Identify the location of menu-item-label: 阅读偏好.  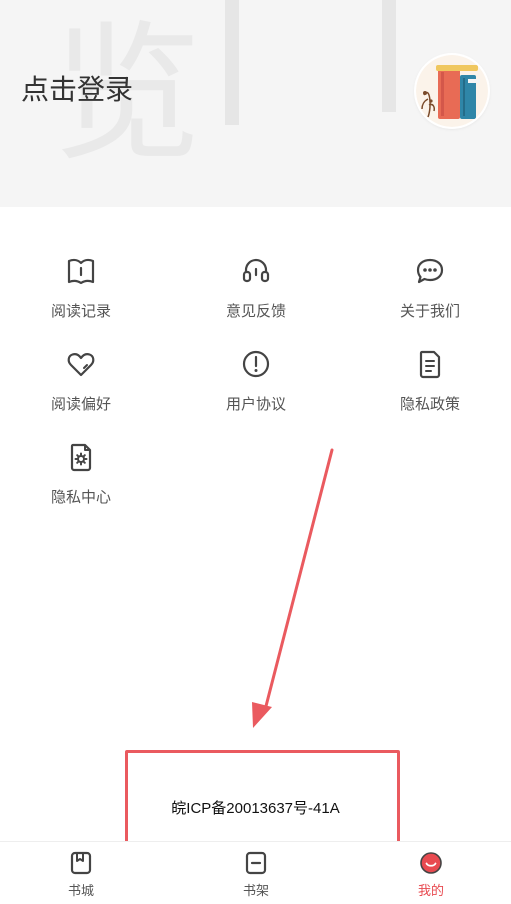
(80, 404).